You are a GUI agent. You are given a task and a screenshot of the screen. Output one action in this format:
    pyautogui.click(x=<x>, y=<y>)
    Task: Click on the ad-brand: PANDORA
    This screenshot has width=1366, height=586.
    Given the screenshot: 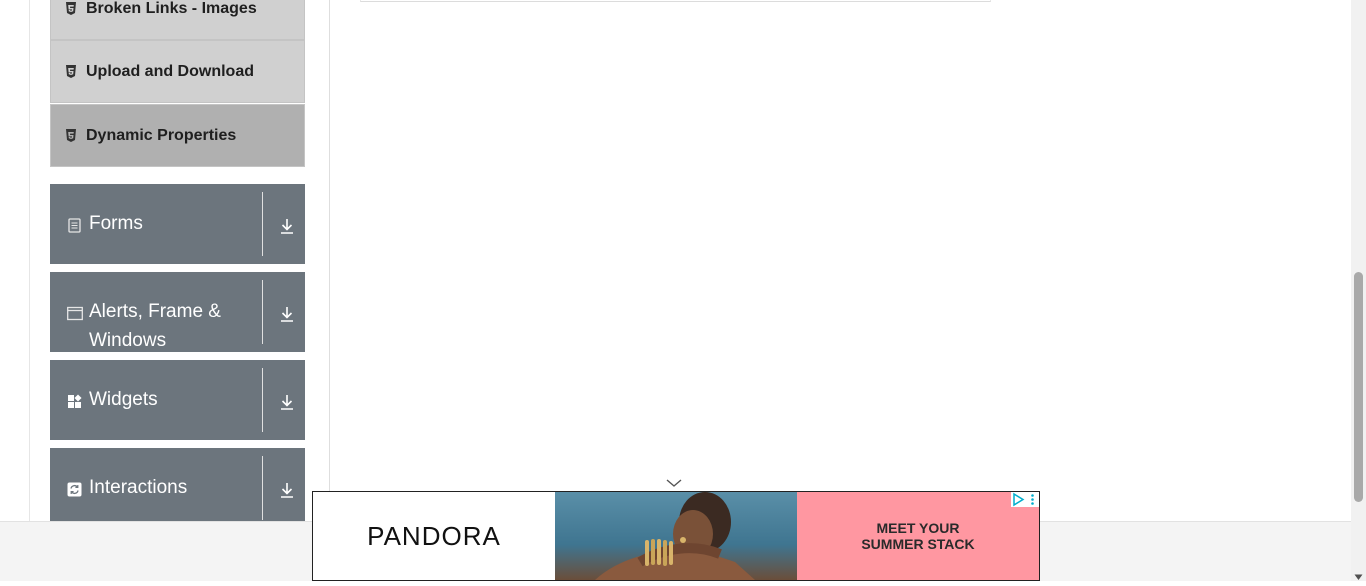 What is the action you would take?
    pyautogui.click(x=434, y=536)
    